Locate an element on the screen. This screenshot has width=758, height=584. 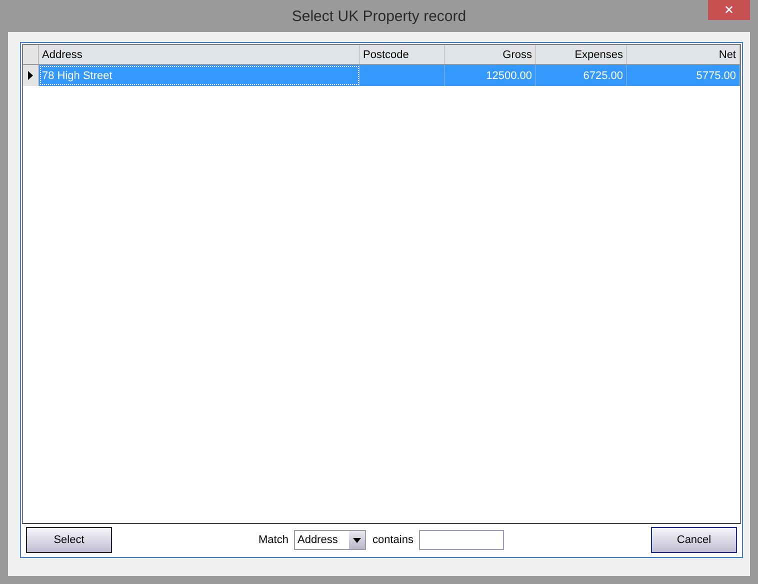
search-field is located at coordinates (461, 540).